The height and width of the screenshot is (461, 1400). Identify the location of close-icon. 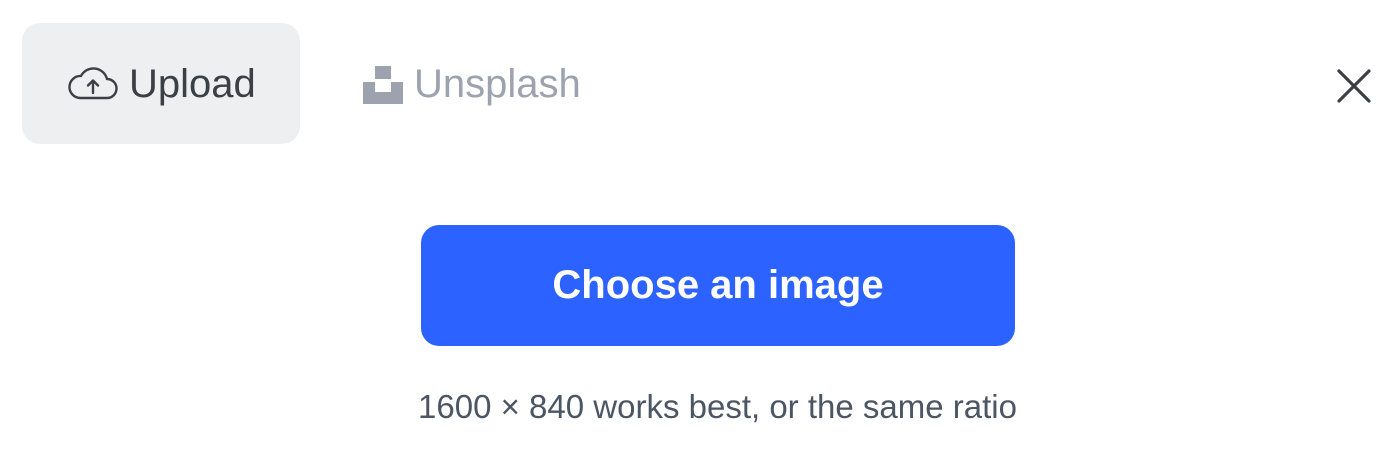
(1354, 86).